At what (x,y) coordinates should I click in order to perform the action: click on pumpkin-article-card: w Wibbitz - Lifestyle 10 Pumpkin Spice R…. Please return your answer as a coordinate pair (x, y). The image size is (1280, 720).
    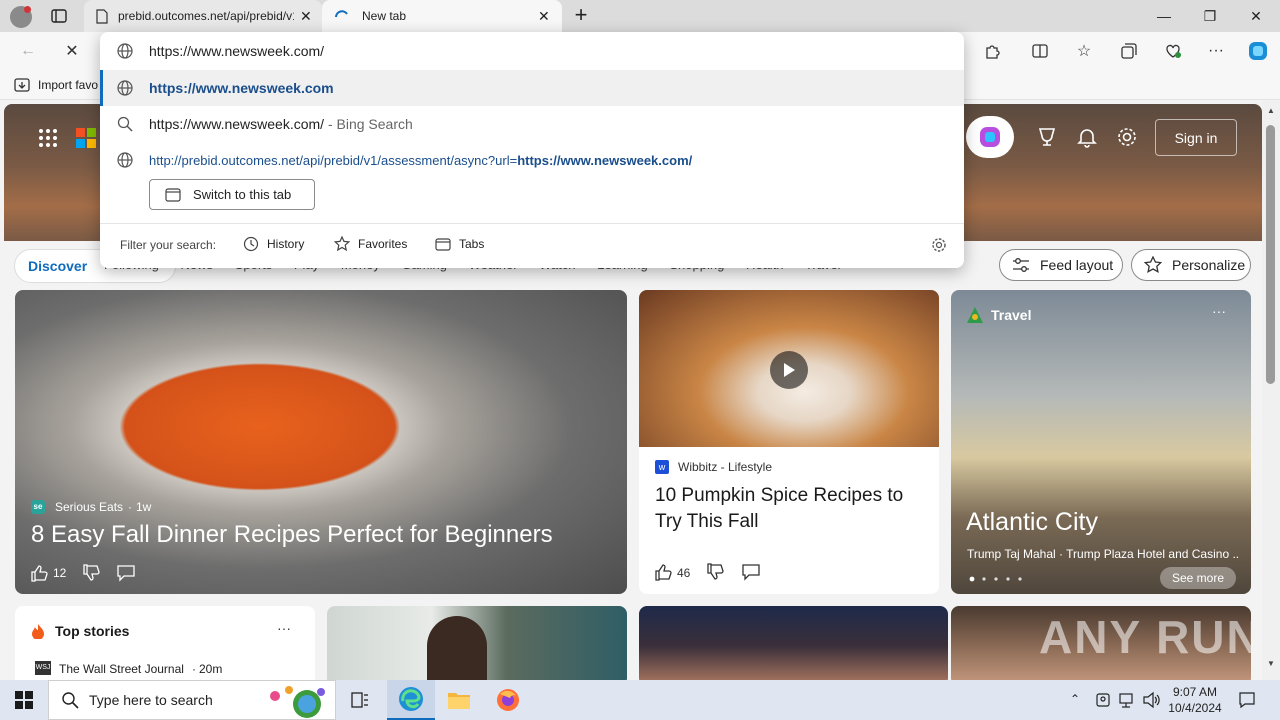
    Looking at the image, I should click on (789, 442).